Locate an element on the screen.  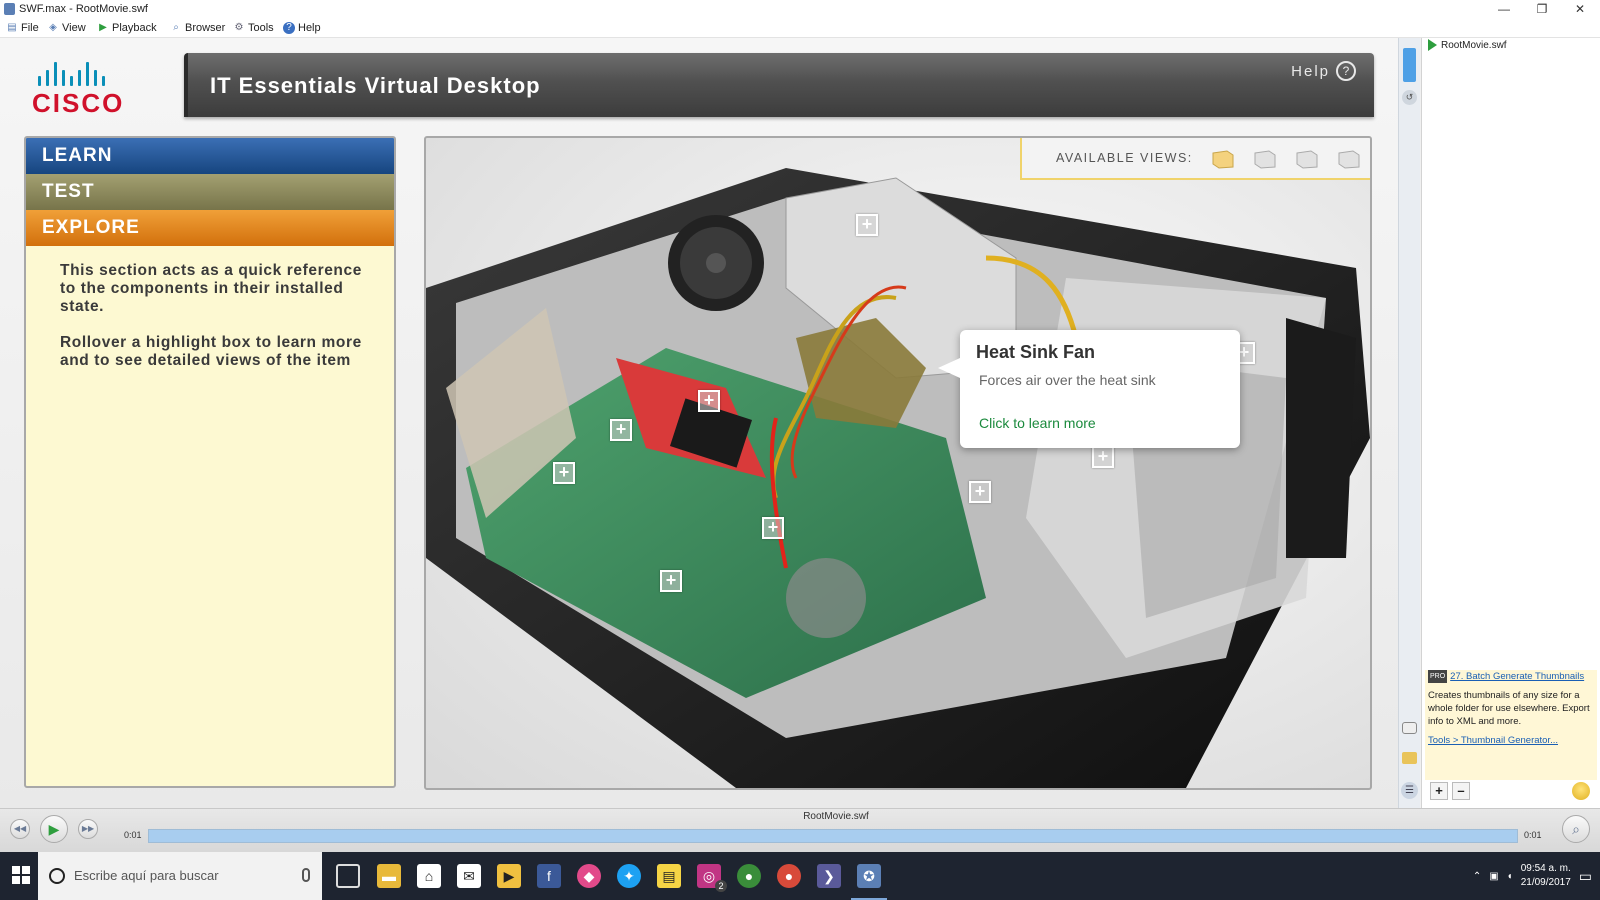
sticky-notes-icon: ▤ is located at coordinates (669, 876).